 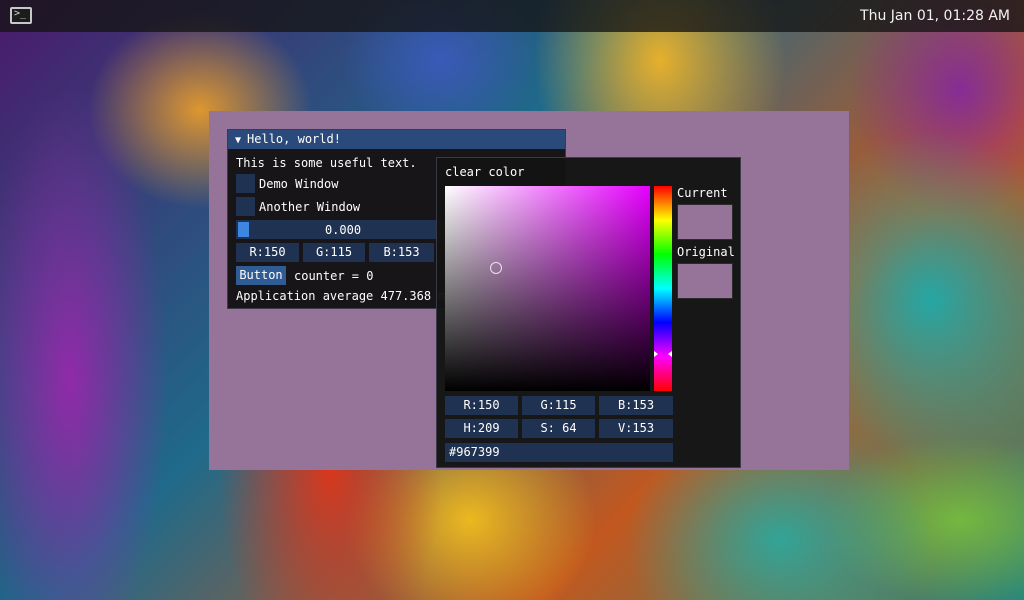 What do you see at coordinates (334, 276) in the screenshot?
I see `counter-text: counter = 0` at bounding box center [334, 276].